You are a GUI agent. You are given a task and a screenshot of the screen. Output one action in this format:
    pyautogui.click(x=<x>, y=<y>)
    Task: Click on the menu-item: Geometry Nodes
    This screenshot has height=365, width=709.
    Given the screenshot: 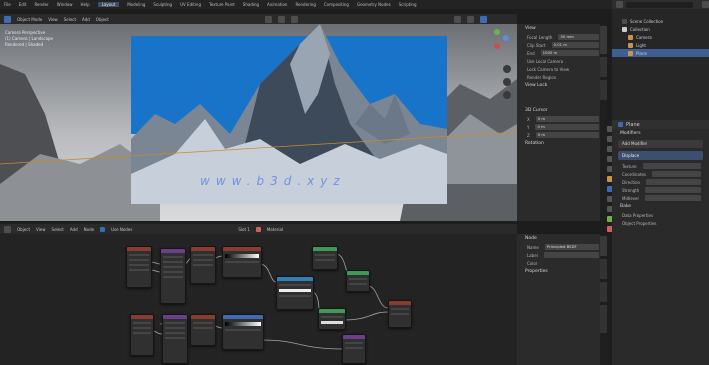 What is the action you would take?
    pyautogui.click(x=374, y=4)
    